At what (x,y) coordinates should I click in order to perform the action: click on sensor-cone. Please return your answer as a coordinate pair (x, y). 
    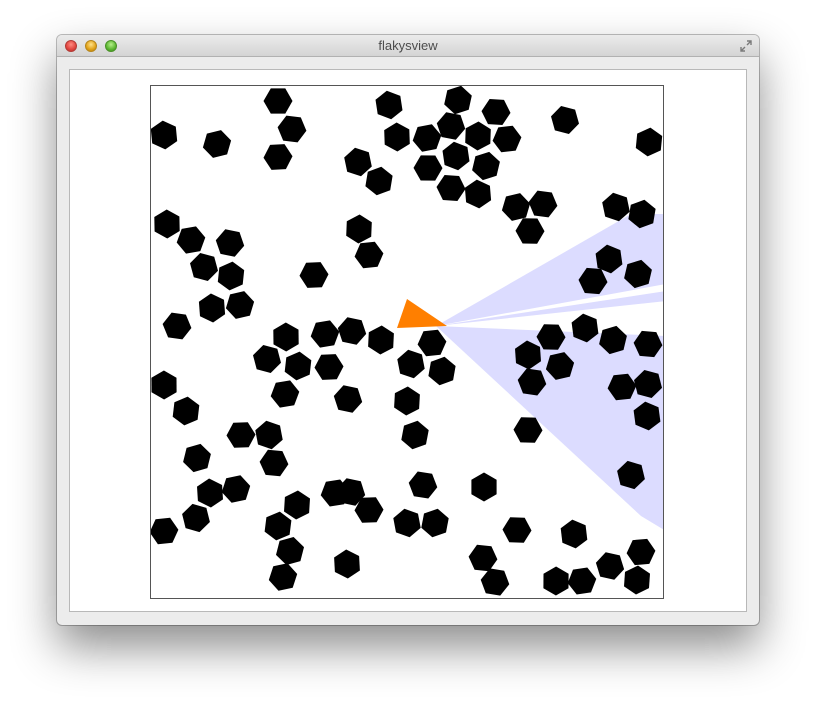
    Looking at the image, I should click on (549, 428).